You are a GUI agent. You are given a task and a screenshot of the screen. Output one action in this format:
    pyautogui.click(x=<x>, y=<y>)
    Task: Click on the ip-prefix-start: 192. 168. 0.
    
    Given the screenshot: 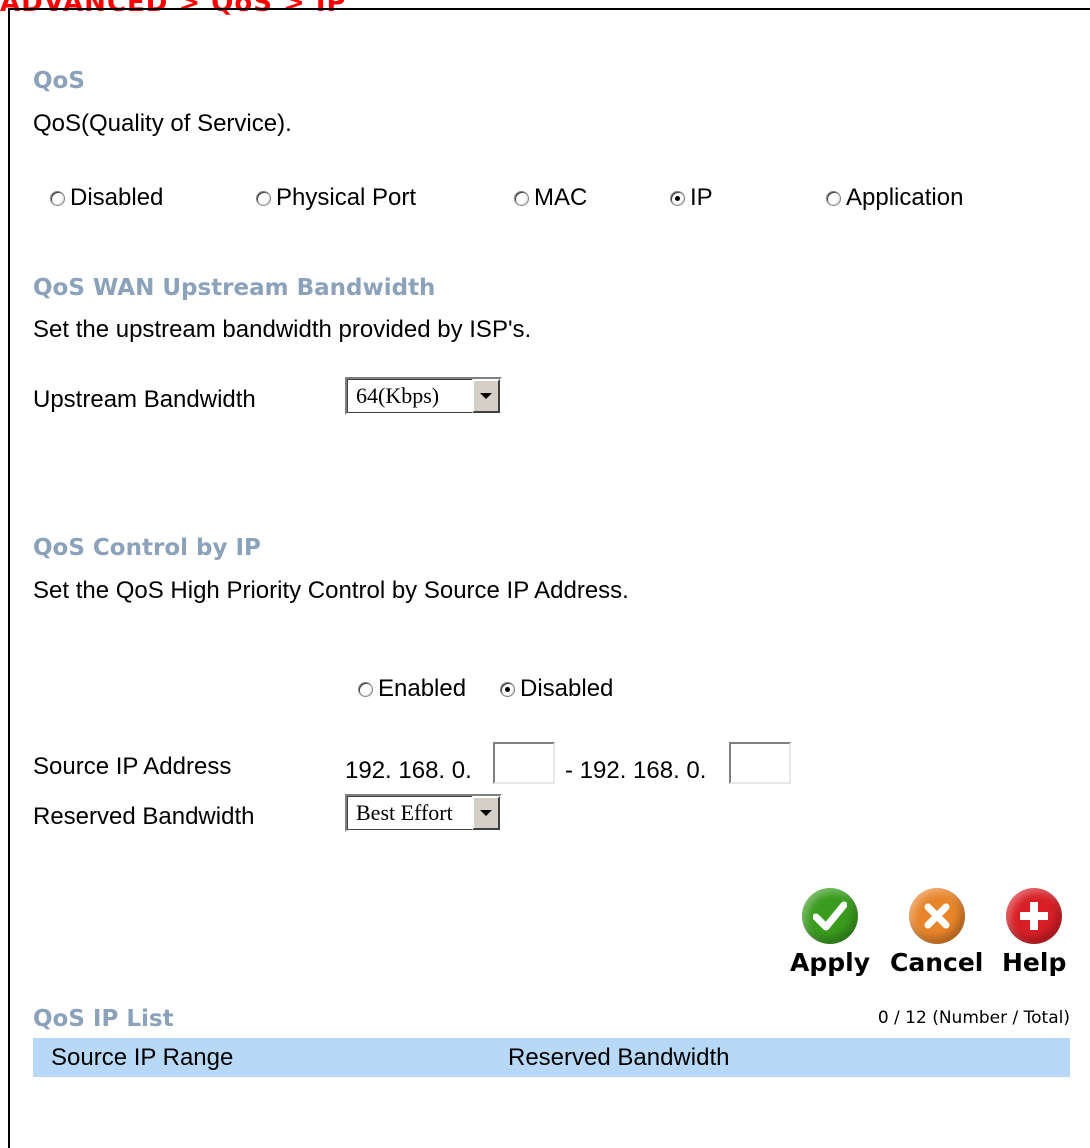 What is the action you would take?
    pyautogui.click(x=408, y=770)
    